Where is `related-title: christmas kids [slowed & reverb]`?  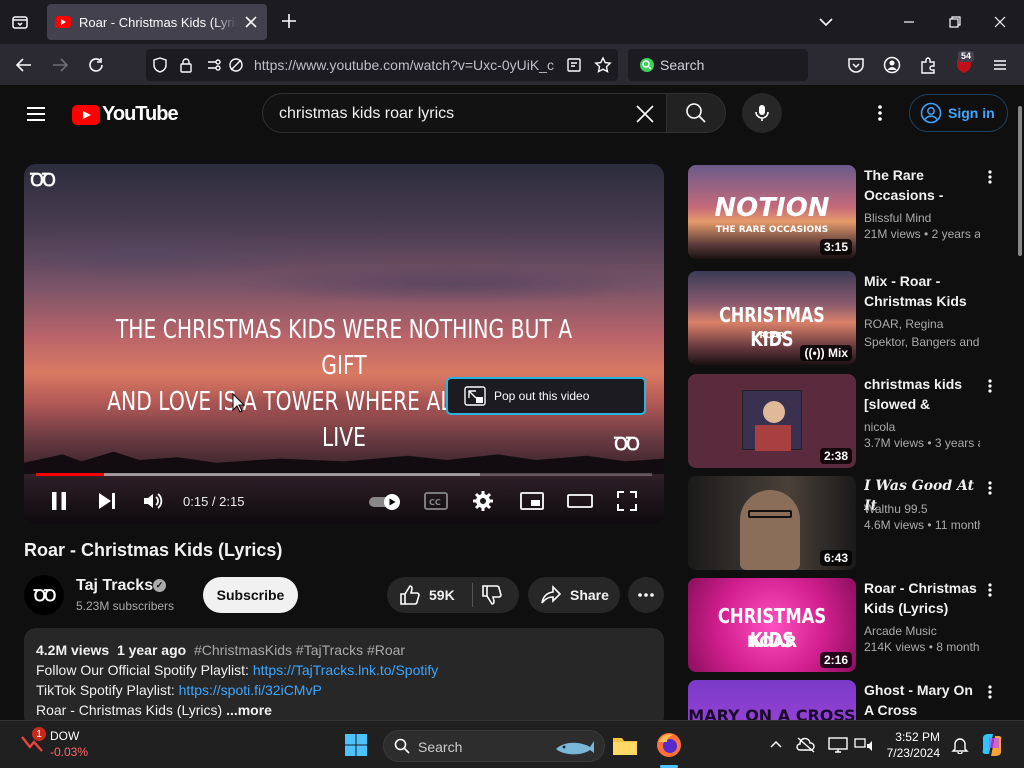
related-title: christmas kids [slowed & reverb] is located at coordinates (921, 394).